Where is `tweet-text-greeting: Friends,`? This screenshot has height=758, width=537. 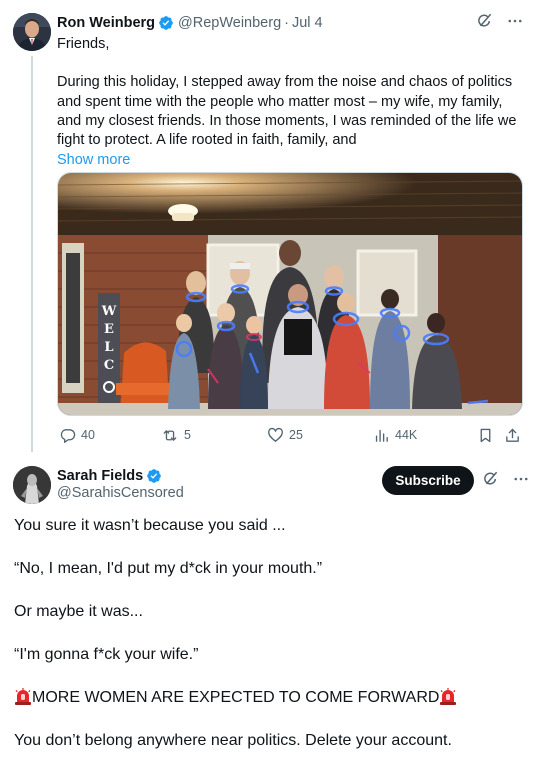
tweet-text-greeting: Friends, is located at coordinates (83, 44).